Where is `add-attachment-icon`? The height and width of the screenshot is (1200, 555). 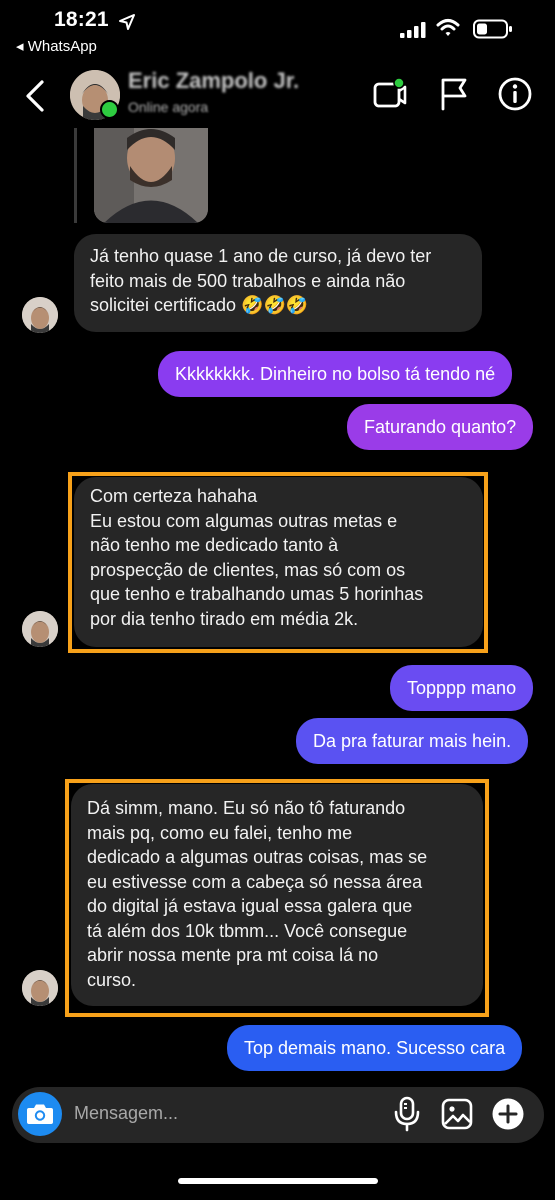 add-attachment-icon is located at coordinates (508, 1114).